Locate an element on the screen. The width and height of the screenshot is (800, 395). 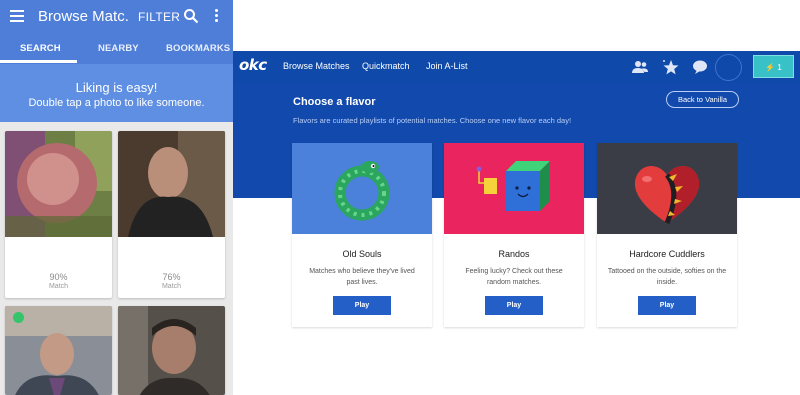
mobile-app-bar: Browse Matc... FILTER is located at coordinates (116, 16).